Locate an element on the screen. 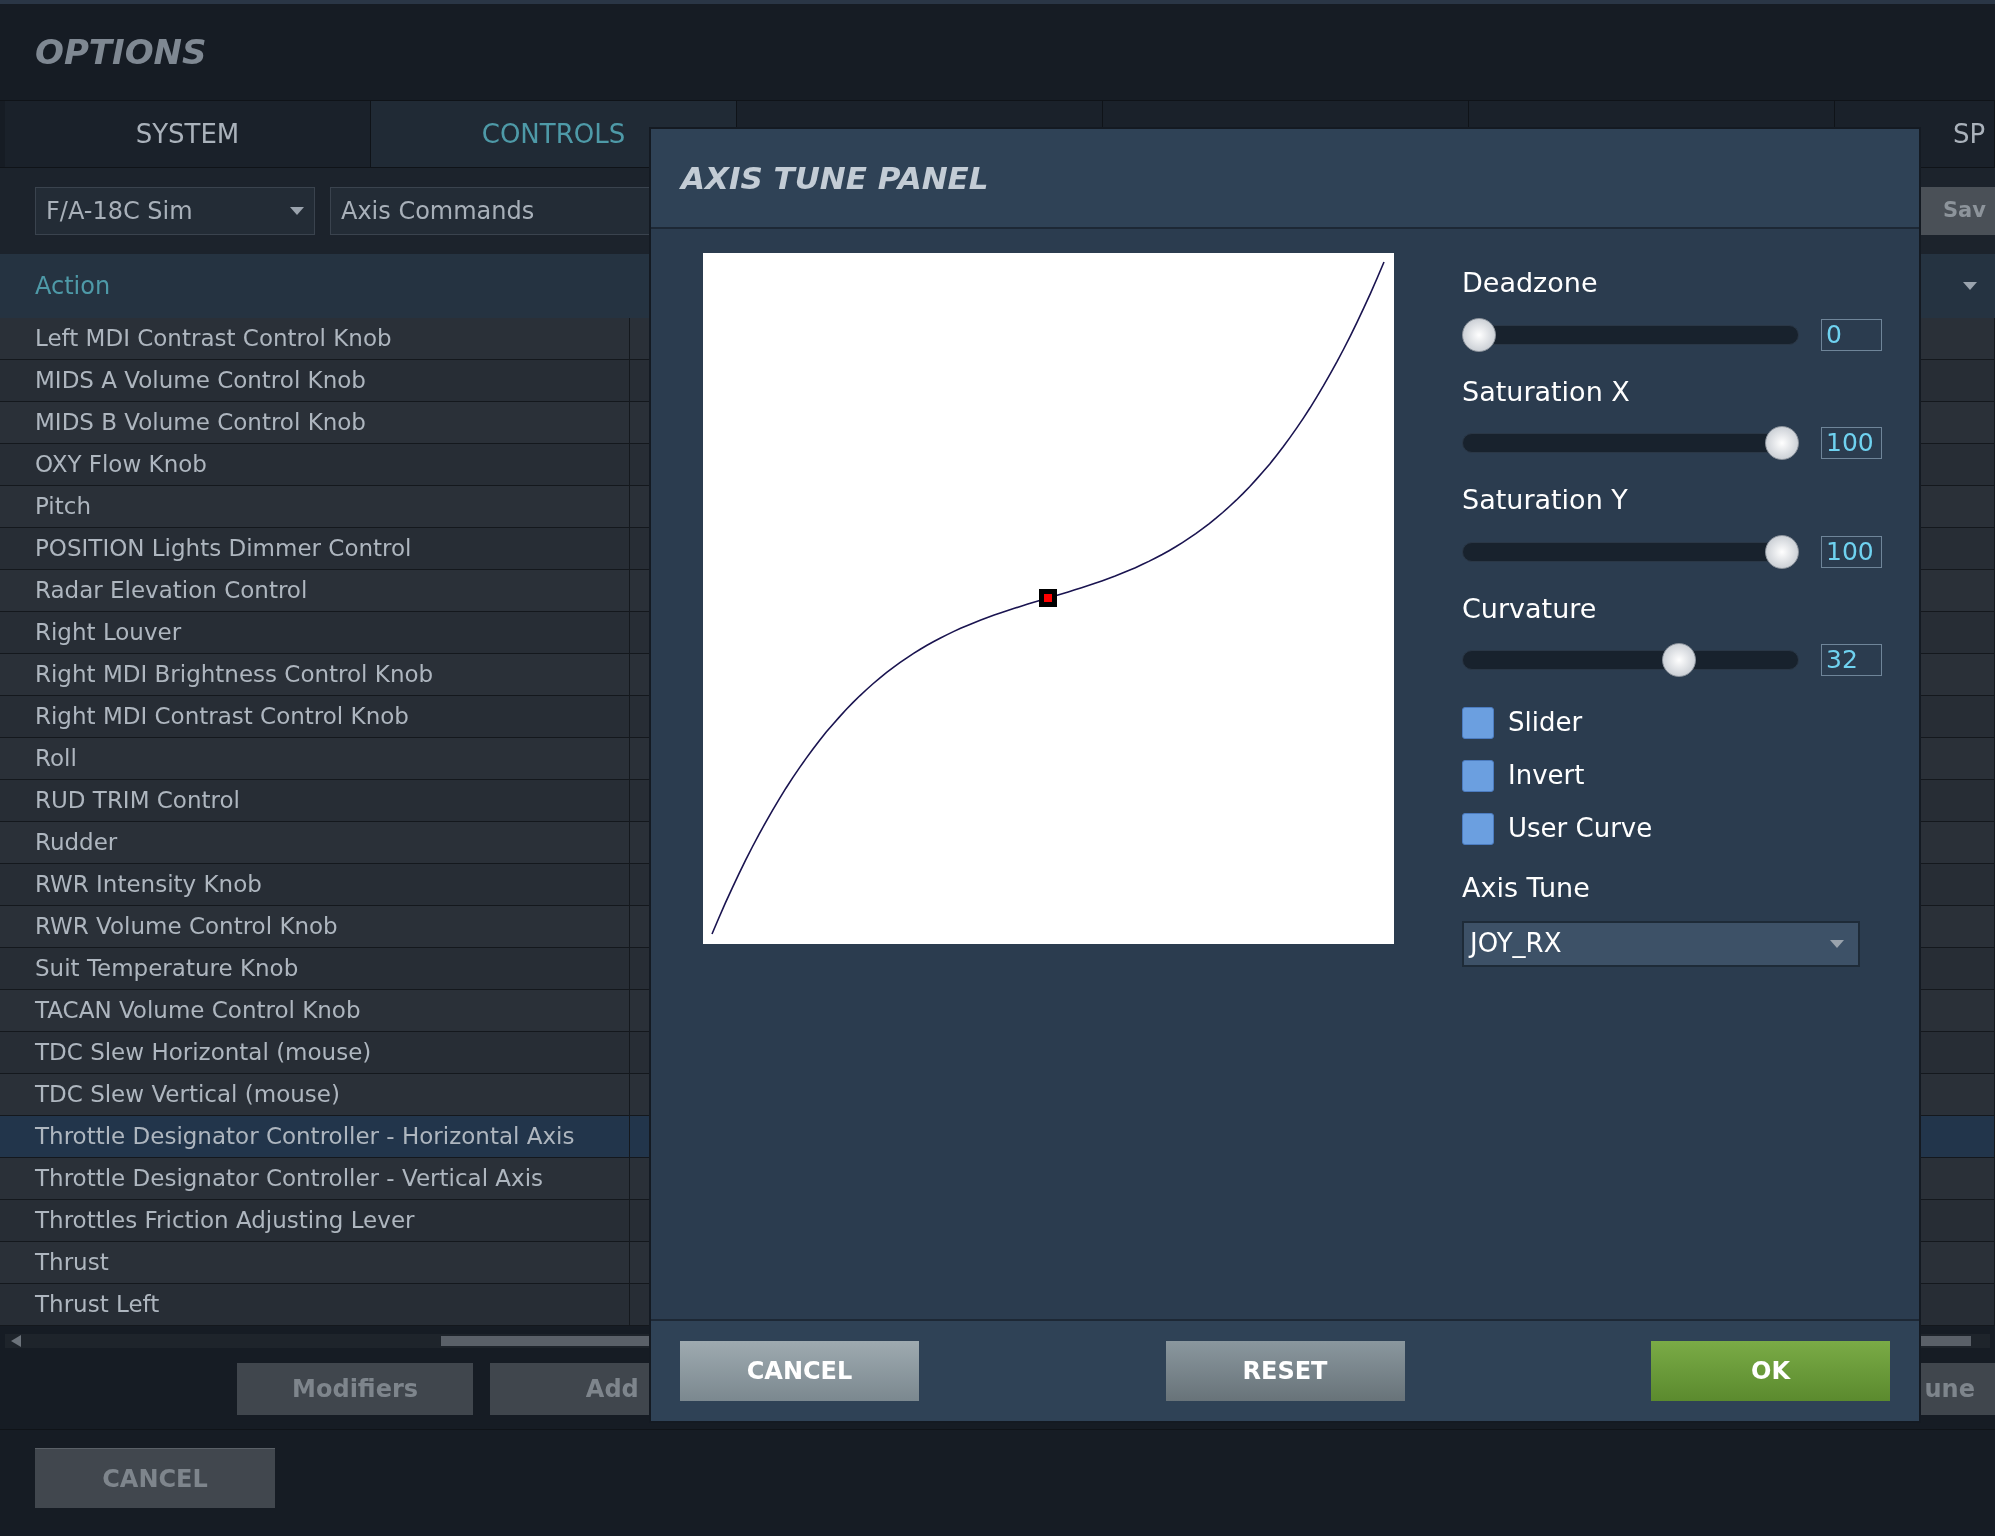 The image size is (1995, 1536). table-cell-text: MIDS B Volume Control Knob is located at coordinates (200, 423).